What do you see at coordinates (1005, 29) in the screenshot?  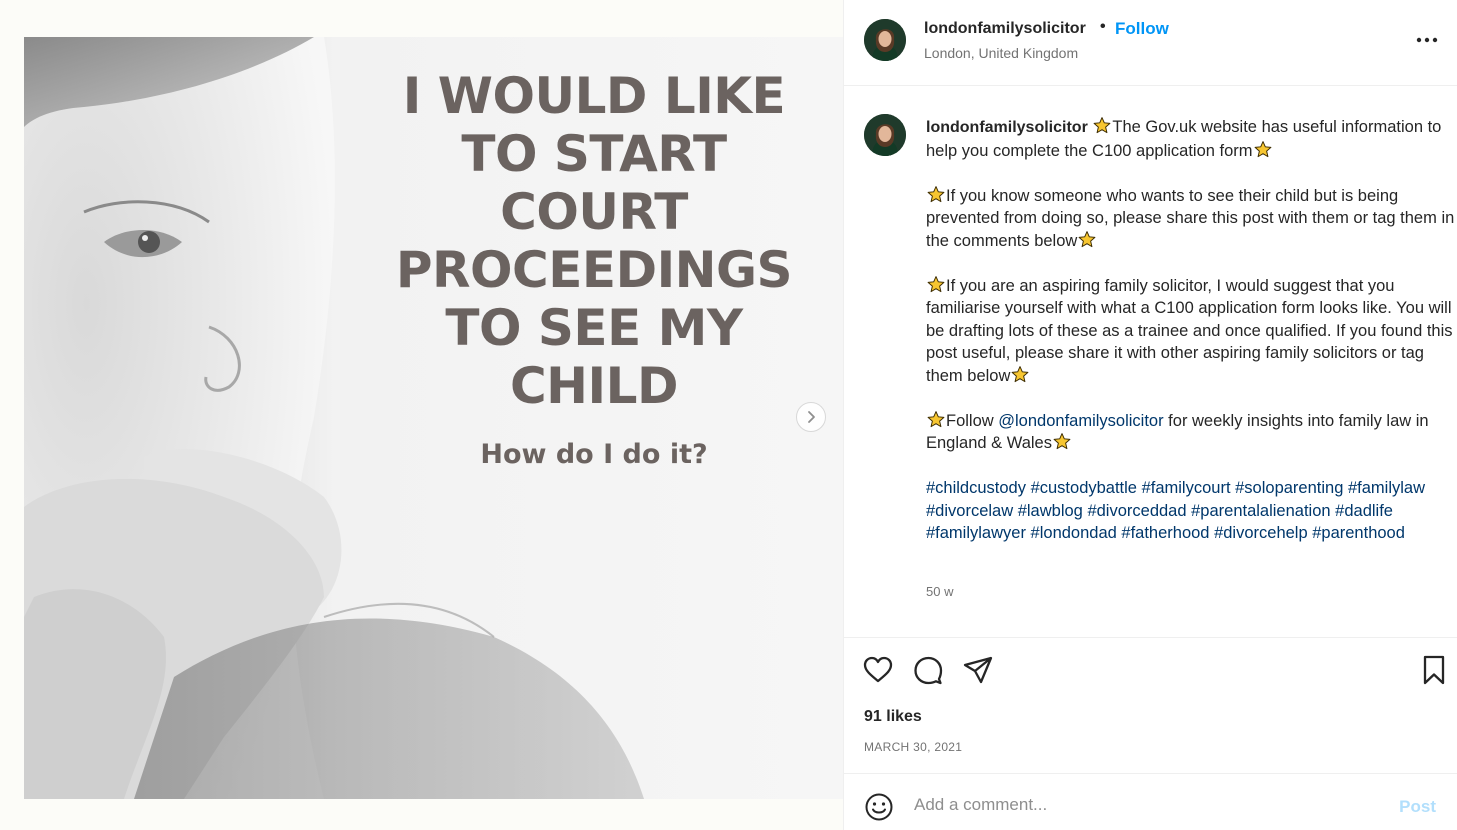 I see `header-username: londonfamilysolicitor` at bounding box center [1005, 29].